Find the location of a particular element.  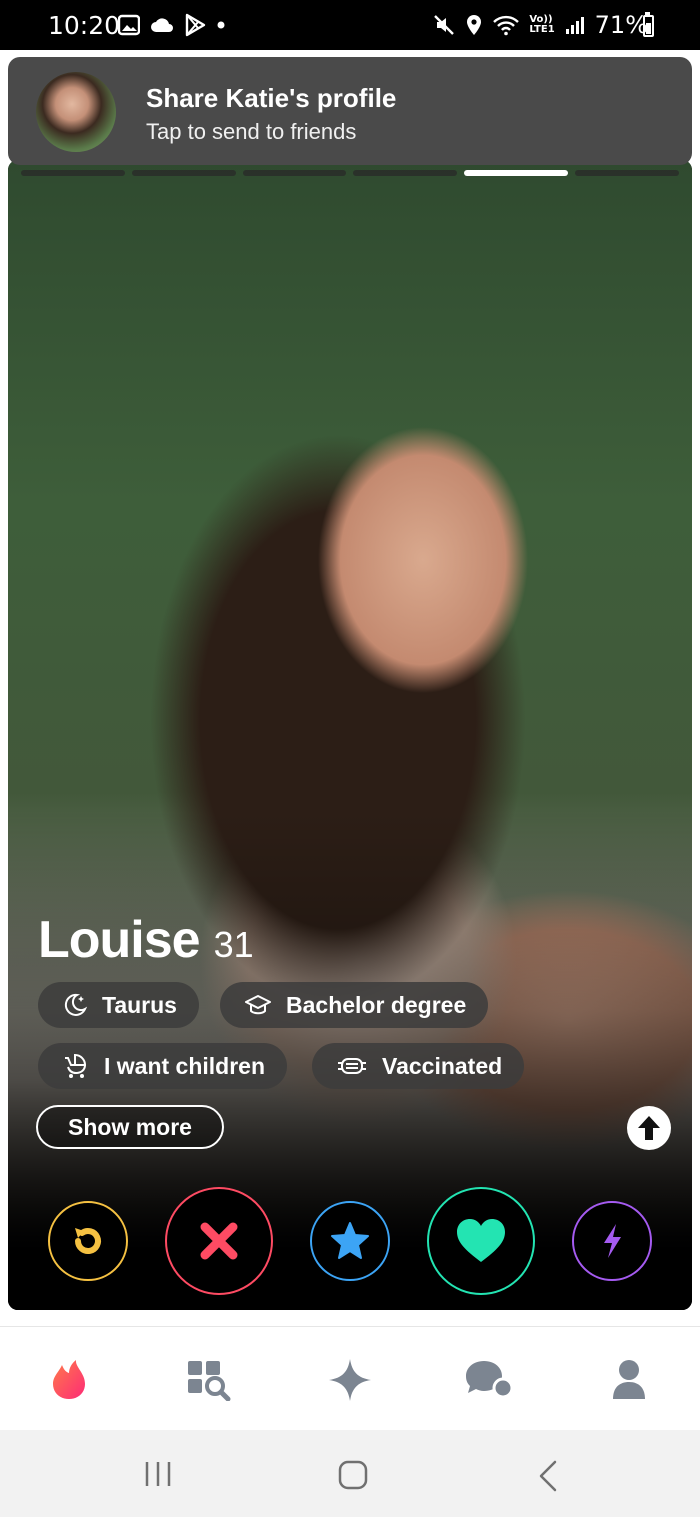

boost-button is located at coordinates (612, 1241).